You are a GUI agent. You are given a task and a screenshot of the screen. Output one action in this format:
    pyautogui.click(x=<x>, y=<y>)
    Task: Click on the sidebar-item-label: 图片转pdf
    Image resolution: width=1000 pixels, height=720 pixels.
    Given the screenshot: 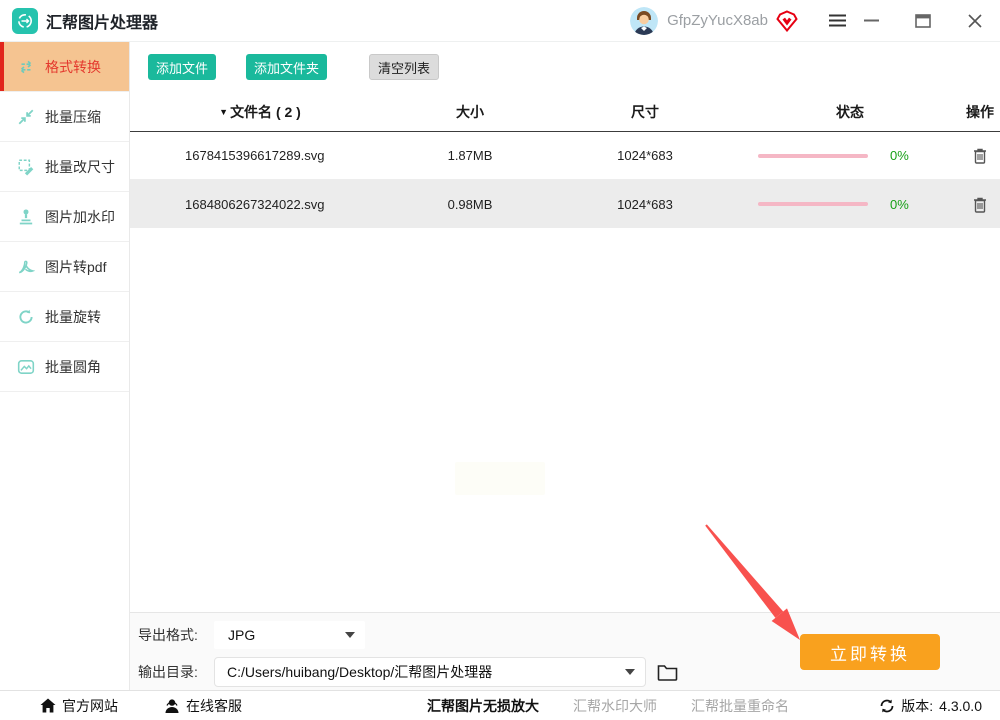 What is the action you would take?
    pyautogui.click(x=76, y=266)
    